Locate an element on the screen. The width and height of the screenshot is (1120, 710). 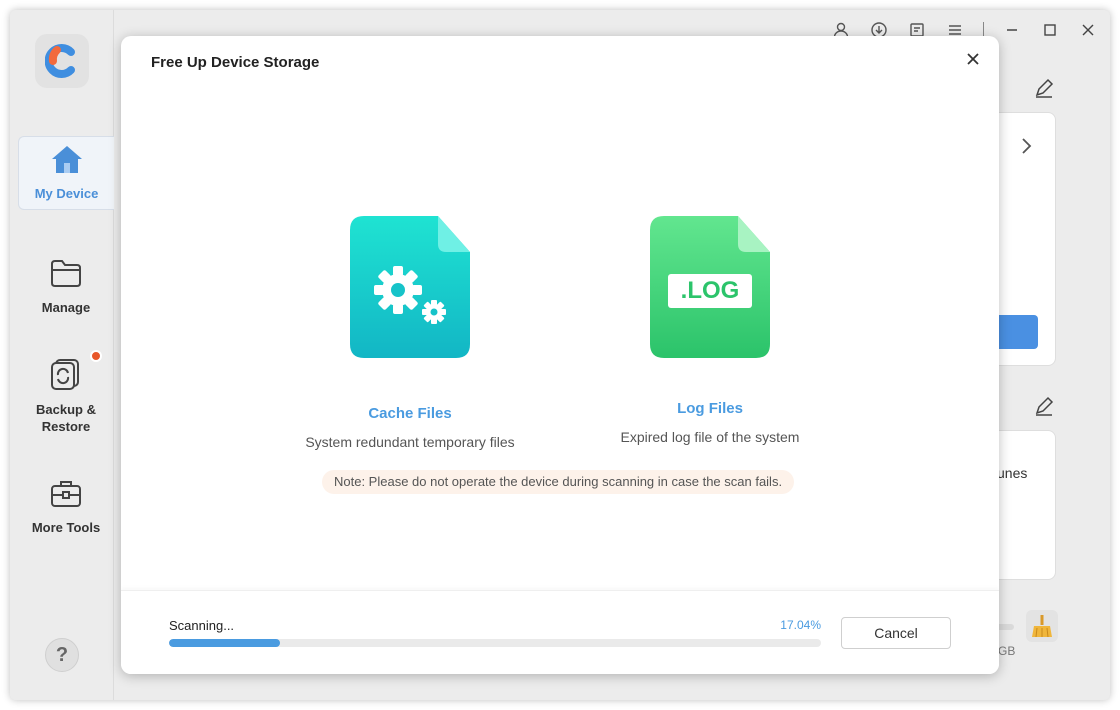
scan-percent: 17.04% is located at coordinates (800, 625).